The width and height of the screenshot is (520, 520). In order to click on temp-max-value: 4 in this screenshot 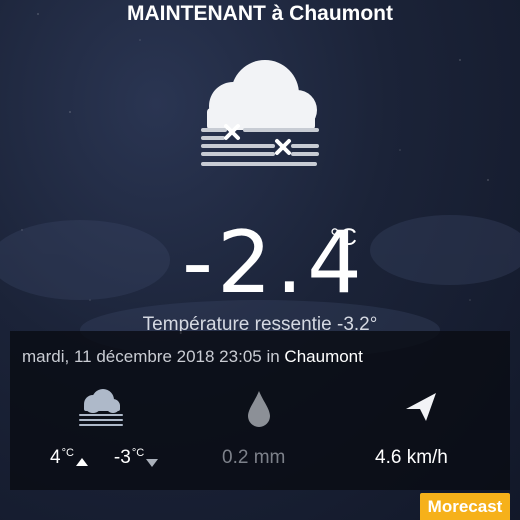, I will do `click(55, 457)`.